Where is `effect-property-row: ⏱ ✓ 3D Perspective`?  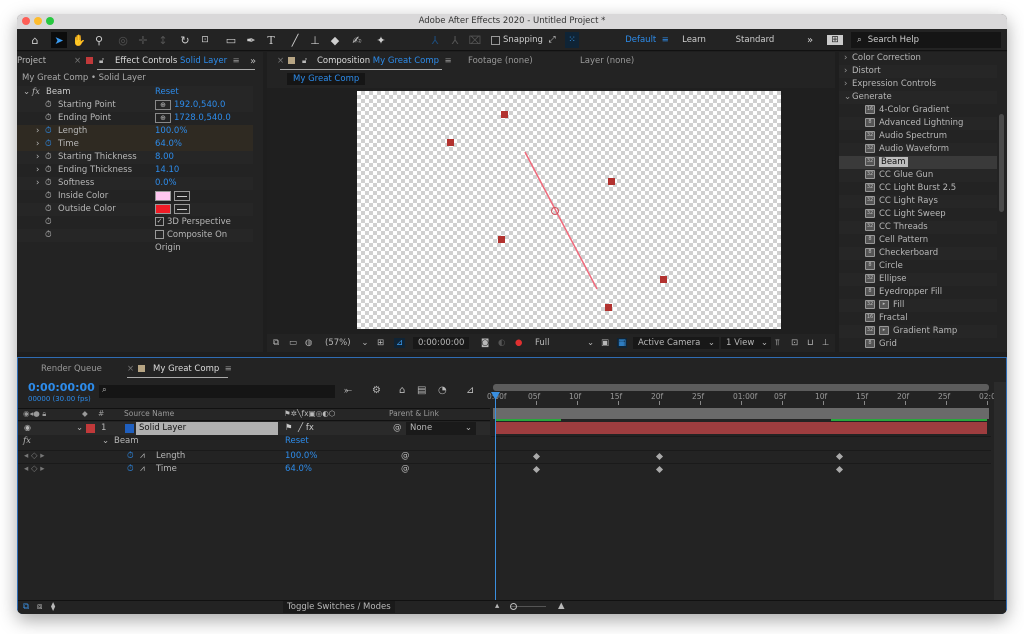 effect-property-row: ⏱ ✓ 3D Perspective is located at coordinates (135, 222).